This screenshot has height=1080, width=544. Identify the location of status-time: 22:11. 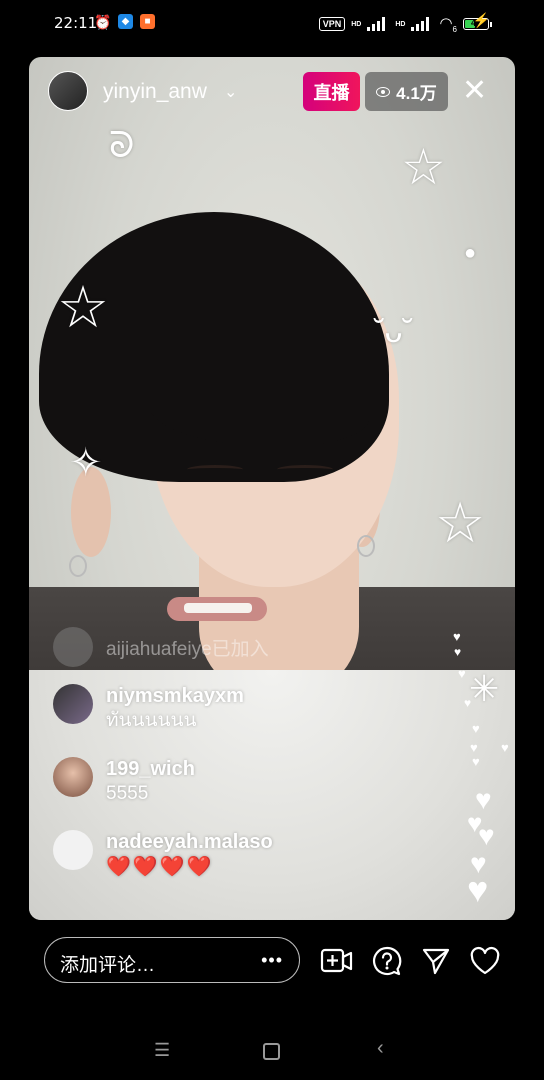
(76, 23).